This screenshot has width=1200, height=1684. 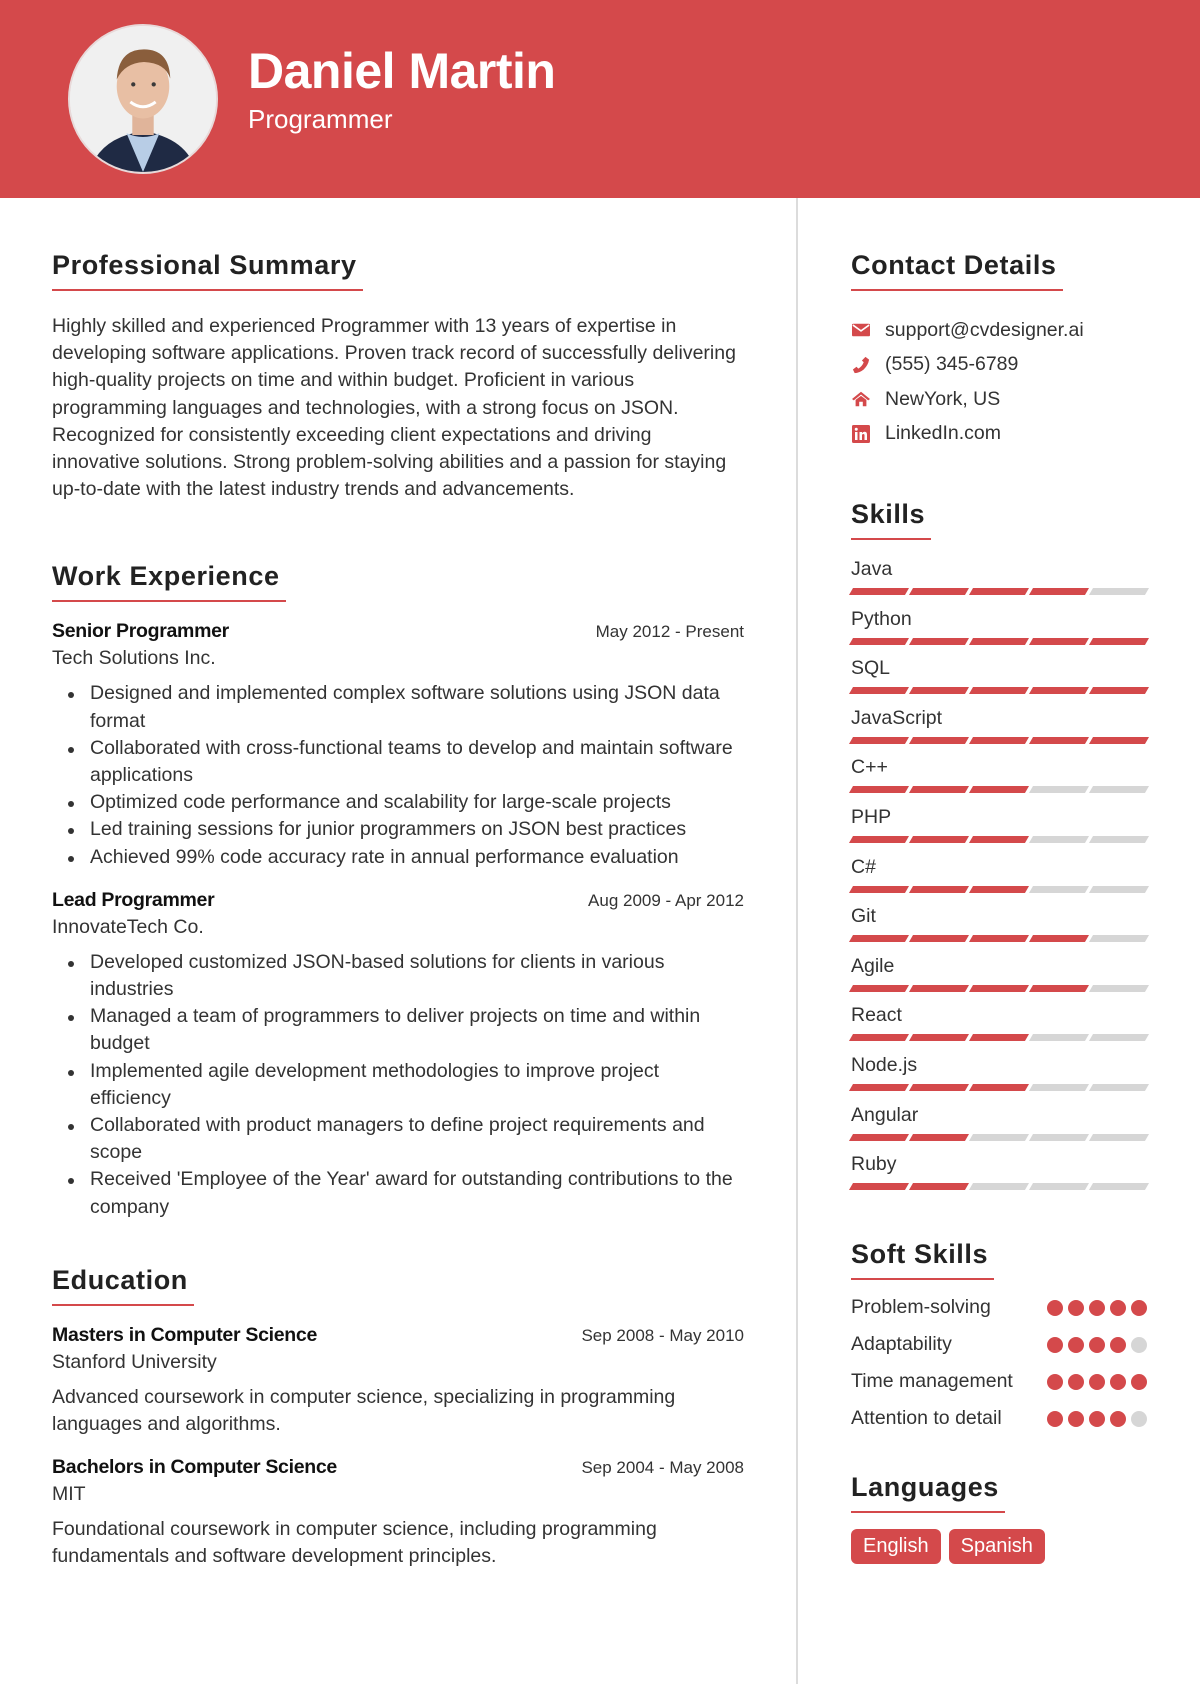 What do you see at coordinates (999, 827) in the screenshot?
I see `skill-item: PHP` at bounding box center [999, 827].